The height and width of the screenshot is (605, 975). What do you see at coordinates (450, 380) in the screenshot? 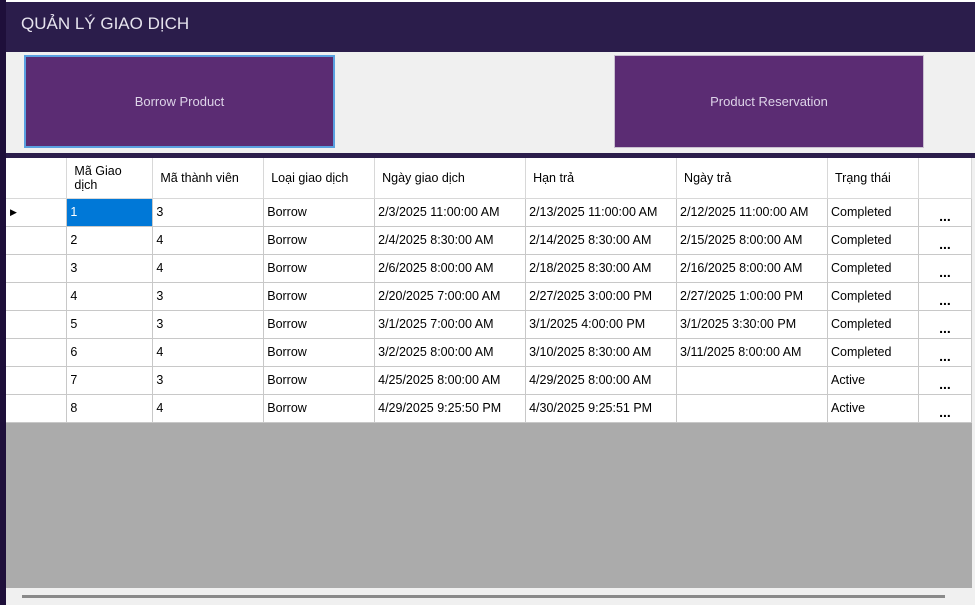
I see `cell-date: 4/25/2025 8:00:00 AM` at bounding box center [450, 380].